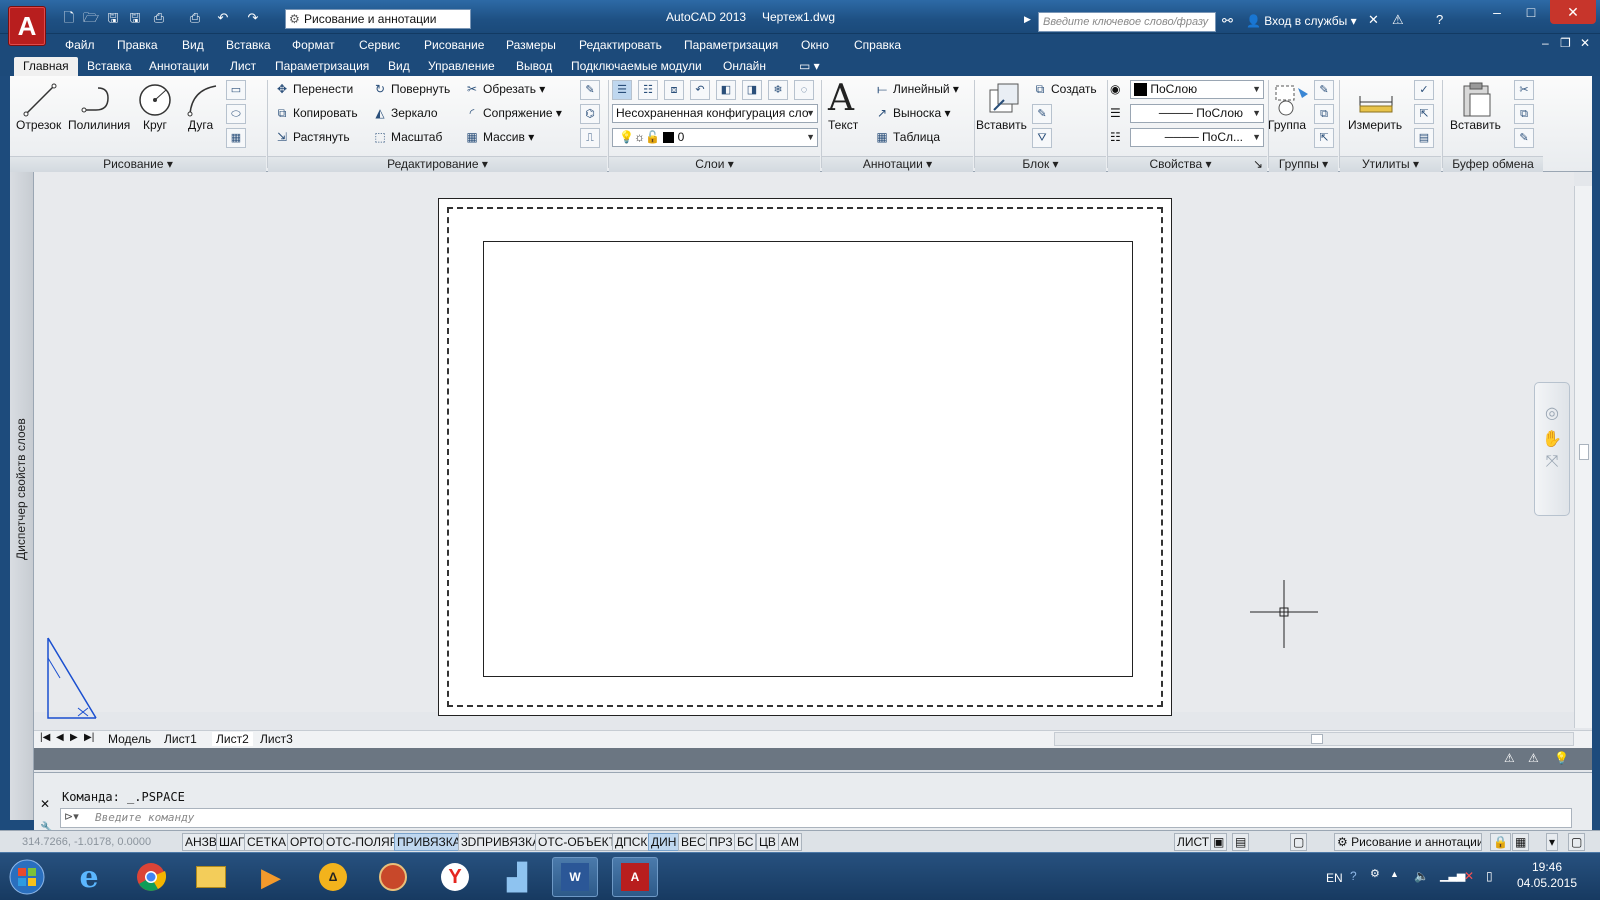 This screenshot has width=1600, height=900. Describe the element at coordinates (1547, 875) in the screenshot. I see `clock: 19:46 04.05.2015` at that location.